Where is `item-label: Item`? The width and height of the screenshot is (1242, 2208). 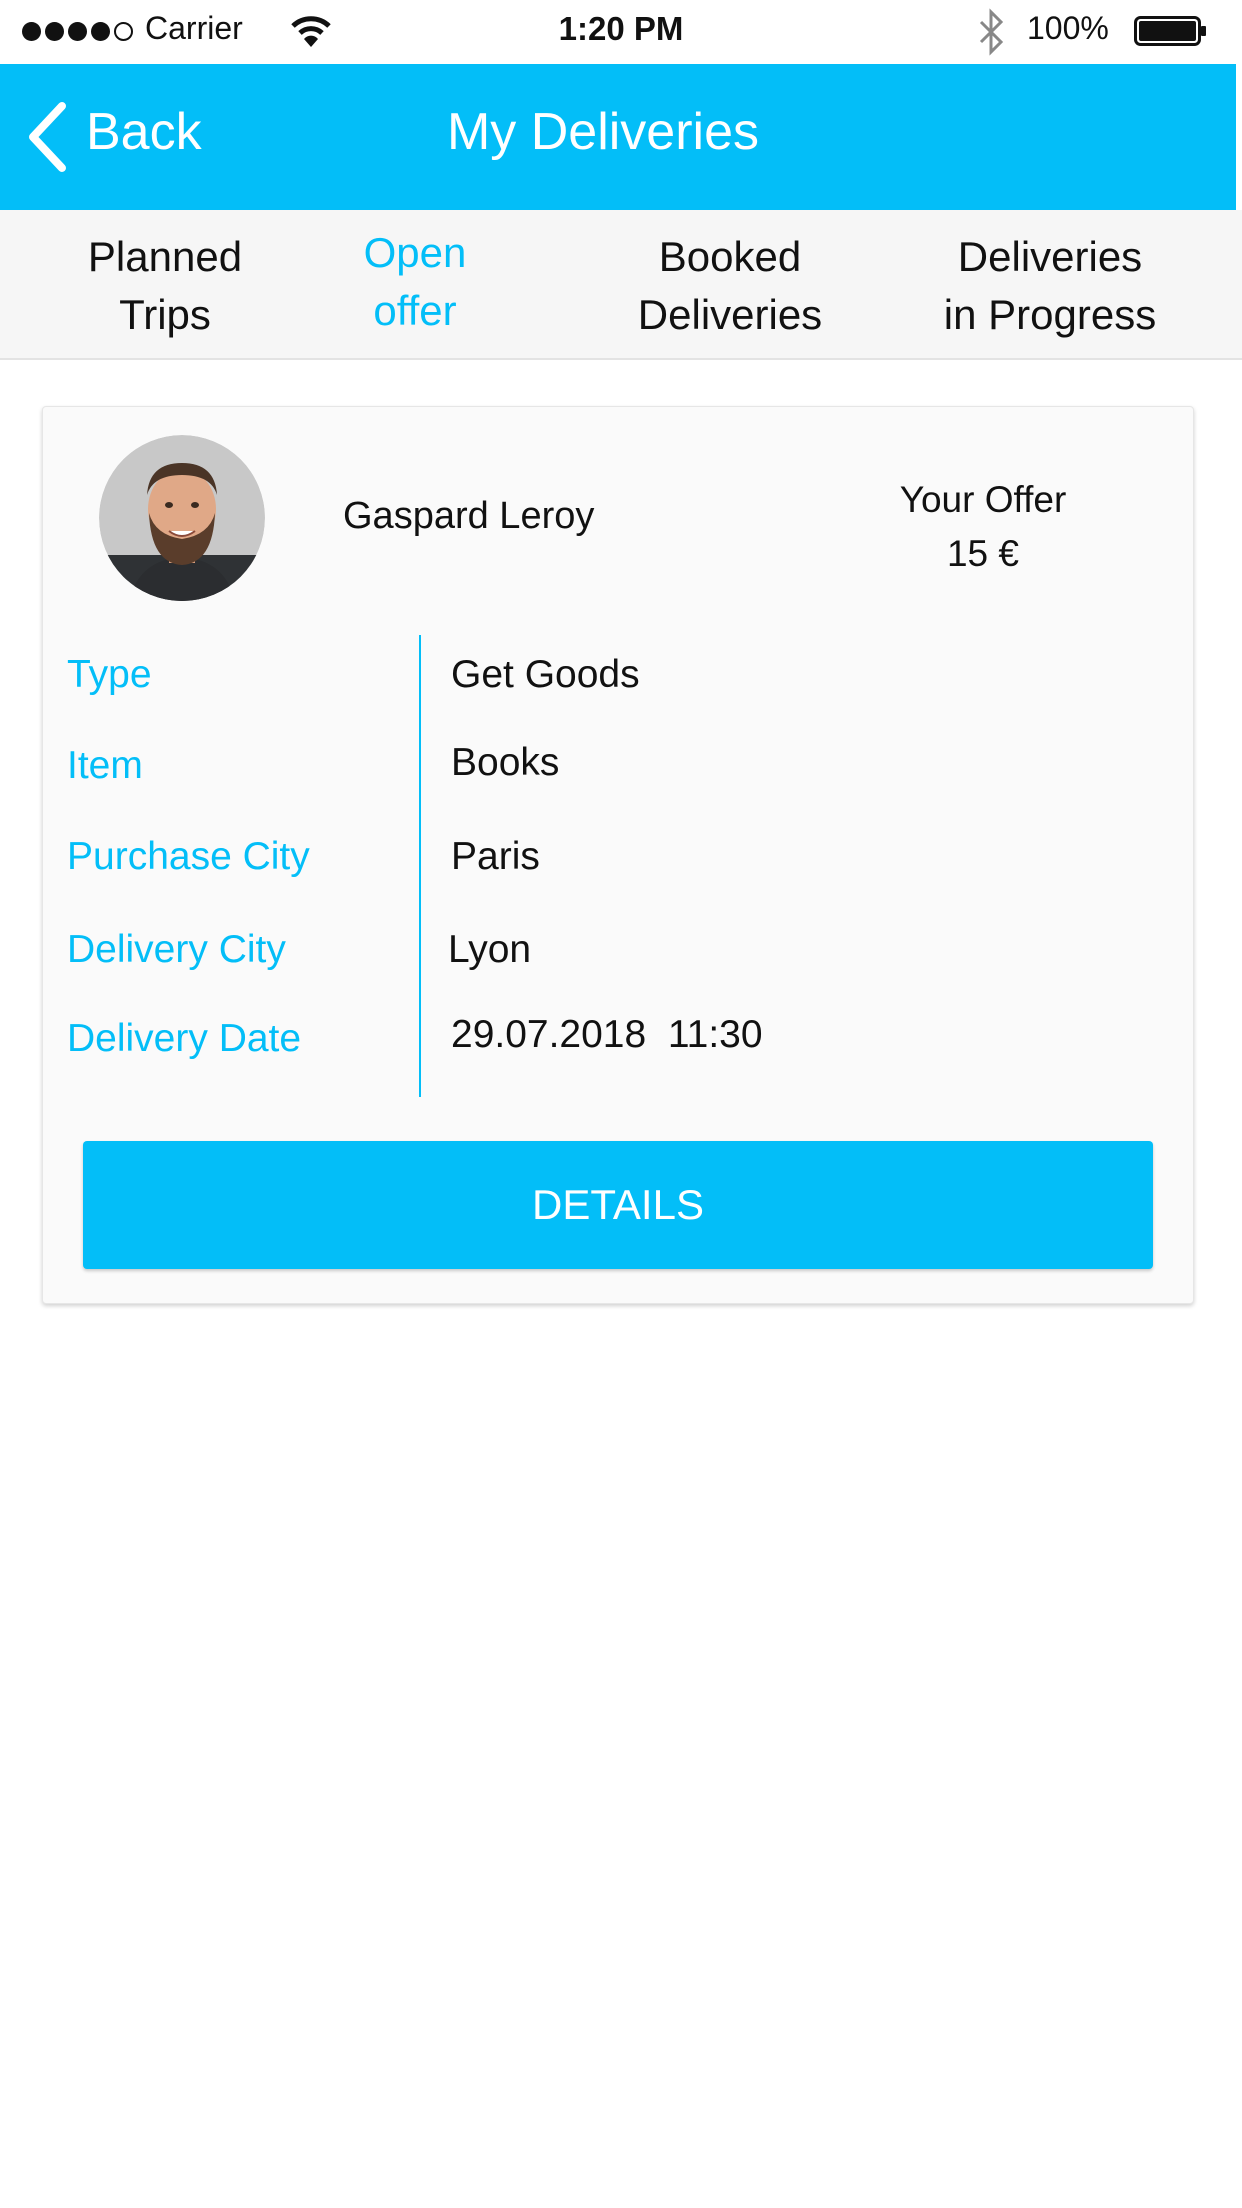
item-label: Item is located at coordinates (105, 765).